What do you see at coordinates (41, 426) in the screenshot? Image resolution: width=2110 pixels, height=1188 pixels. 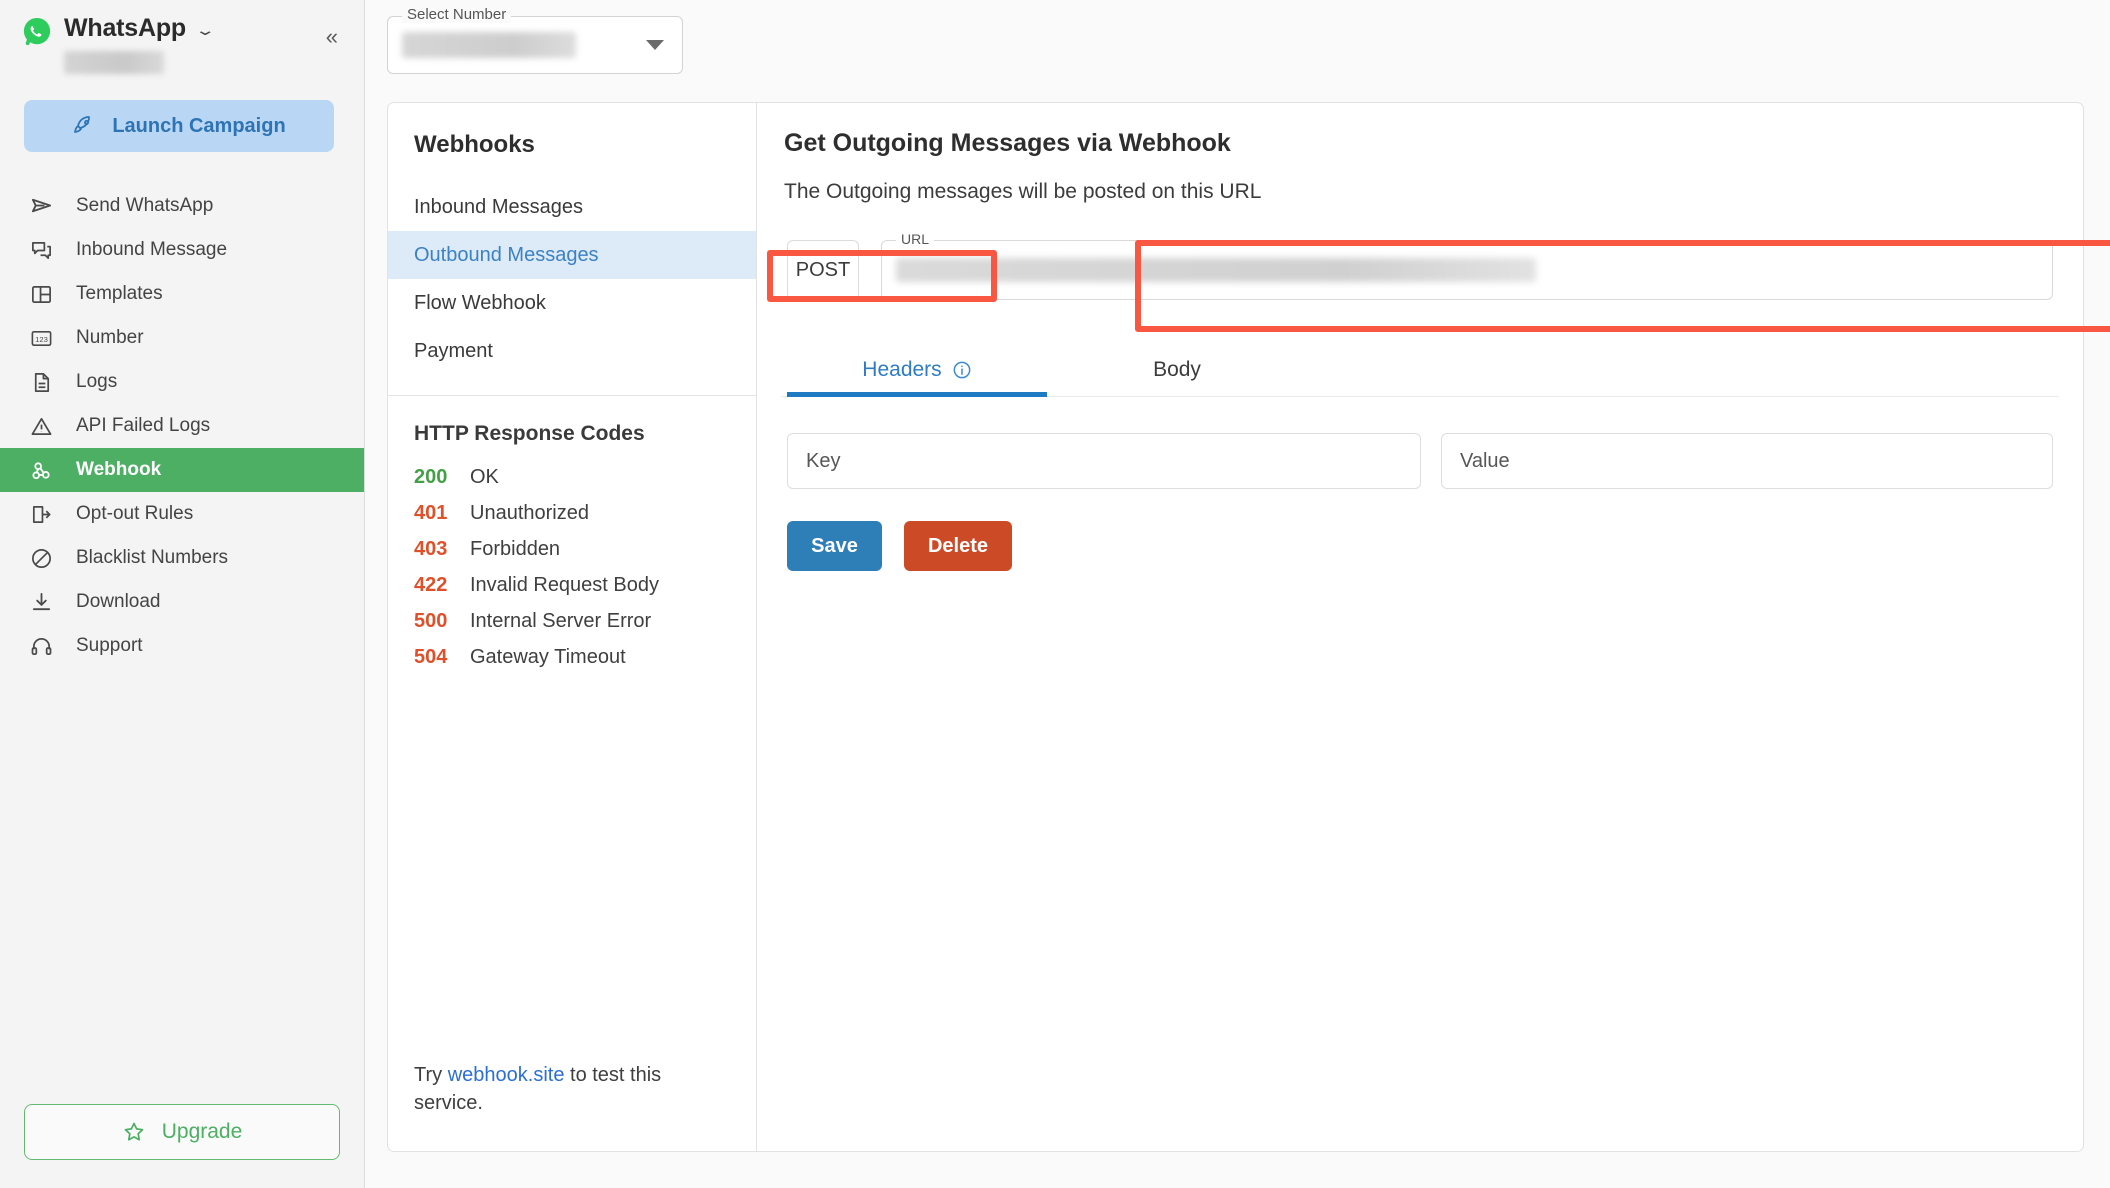 I see `warning-triangle-icon` at bounding box center [41, 426].